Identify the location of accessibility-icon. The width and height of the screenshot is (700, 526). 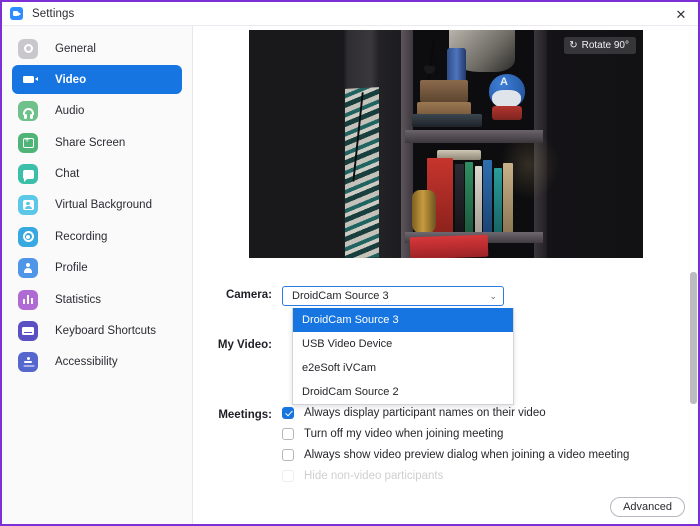
(28, 362).